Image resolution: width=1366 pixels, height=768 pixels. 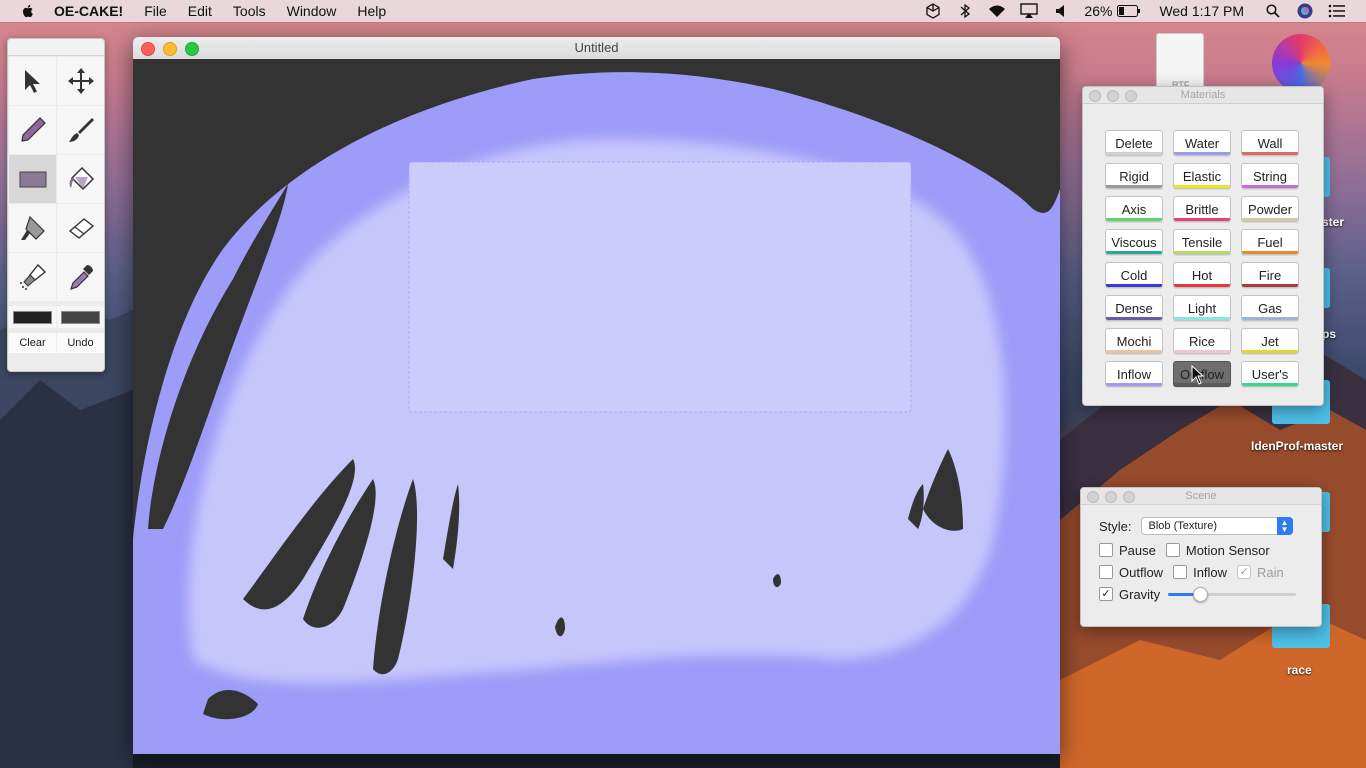 I want to click on material-button-rigid: Rigid, so click(x=1134, y=176).